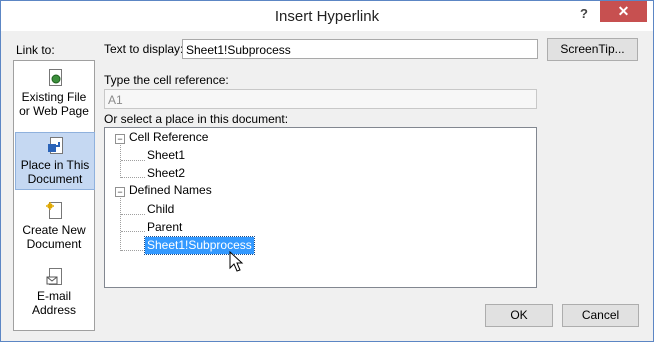  What do you see at coordinates (584, 14) in the screenshot?
I see `help-button: ?` at bounding box center [584, 14].